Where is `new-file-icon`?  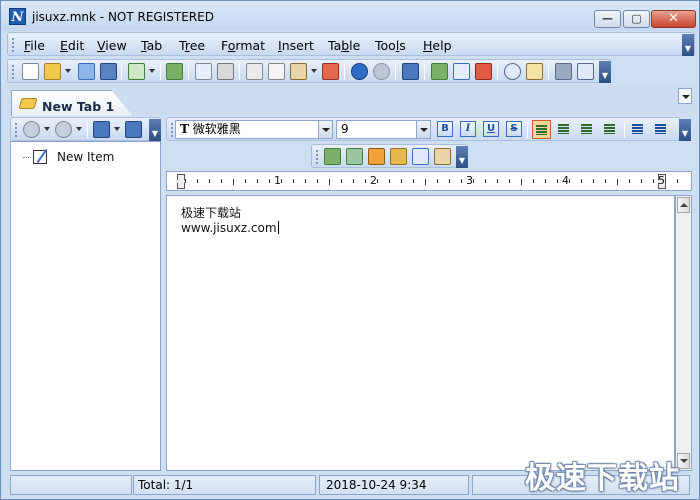 new-file-icon is located at coordinates (30, 71).